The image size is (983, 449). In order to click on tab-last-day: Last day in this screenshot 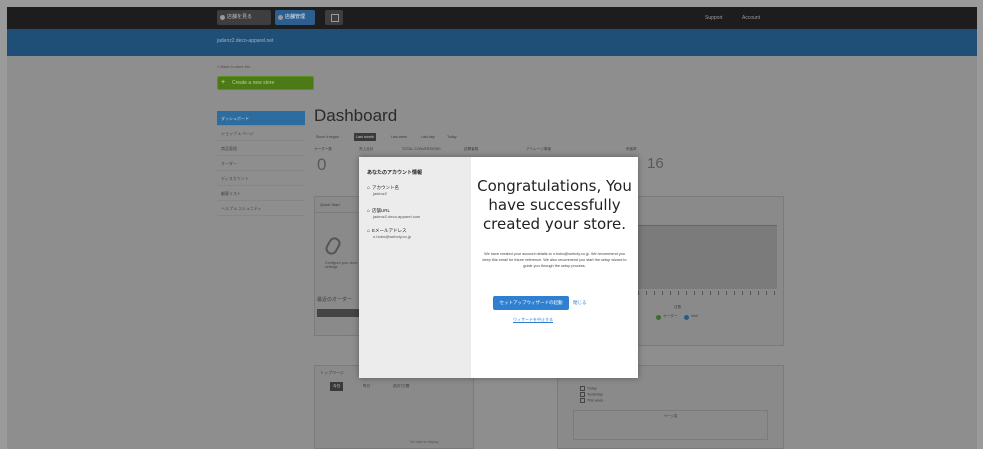, I will do `click(428, 137)`.